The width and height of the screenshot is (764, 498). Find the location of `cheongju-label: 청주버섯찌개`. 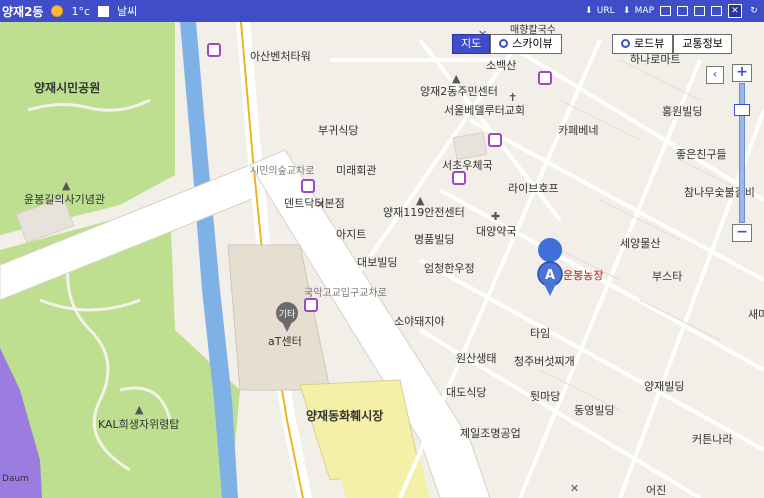

cheongju-label: 청주버섯찌개 is located at coordinates (544, 361).